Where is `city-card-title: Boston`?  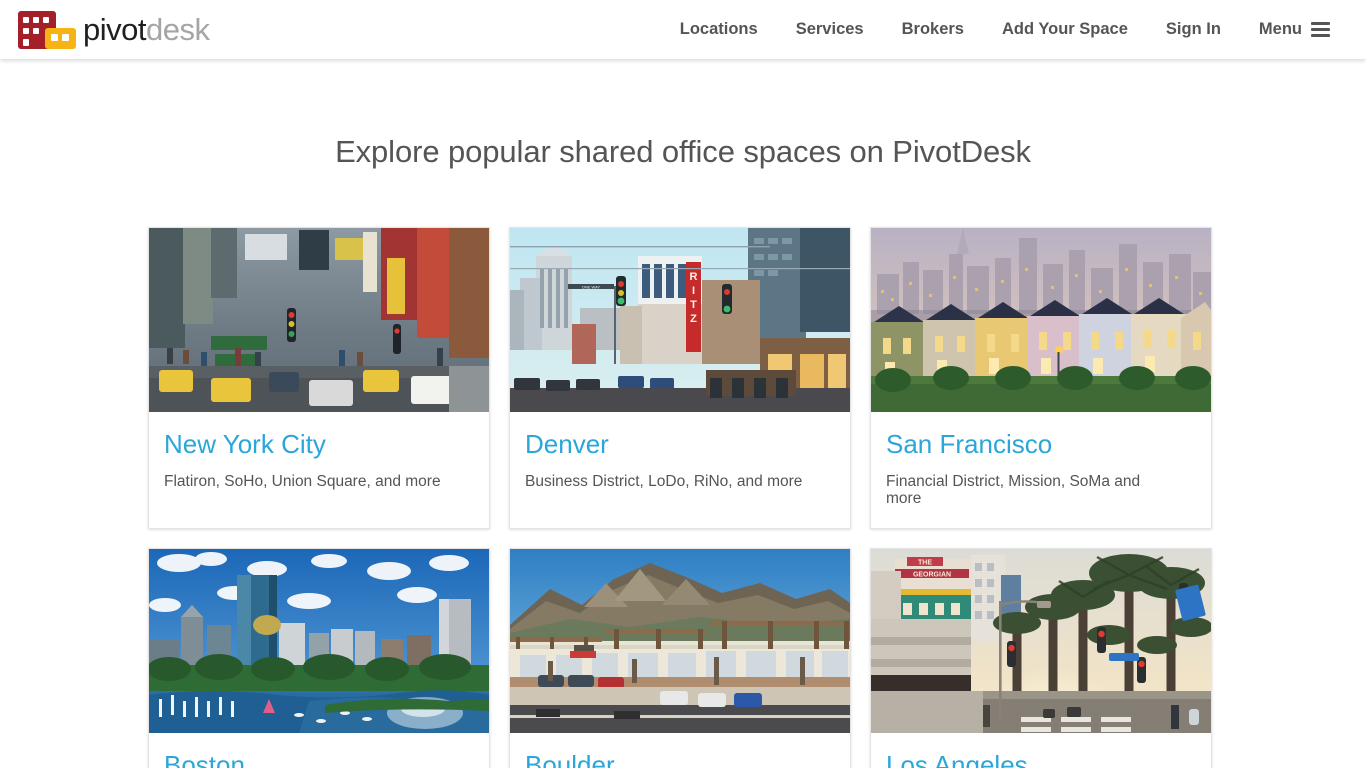 city-card-title: Boston is located at coordinates (204, 758).